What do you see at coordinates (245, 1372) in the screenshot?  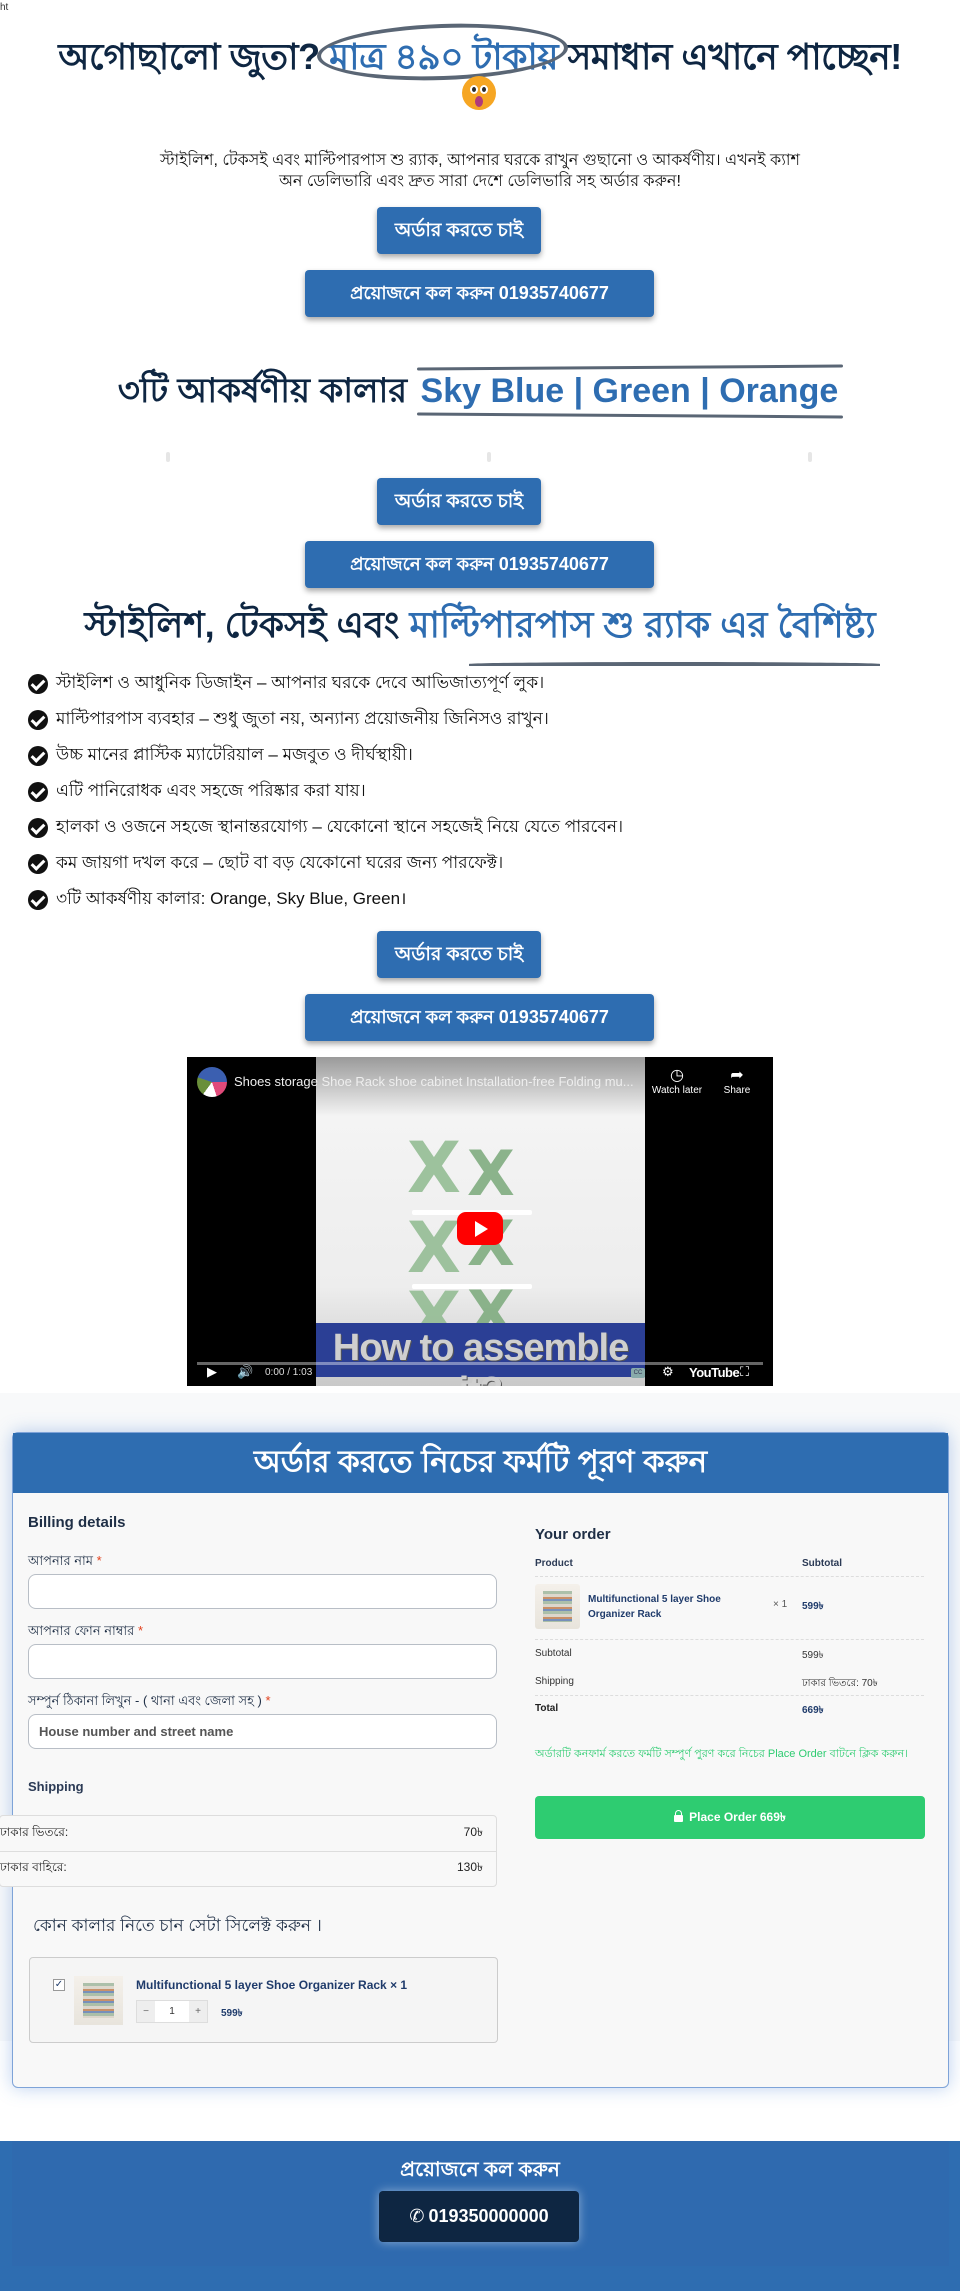 I see `volume-icon: 🔊` at bounding box center [245, 1372].